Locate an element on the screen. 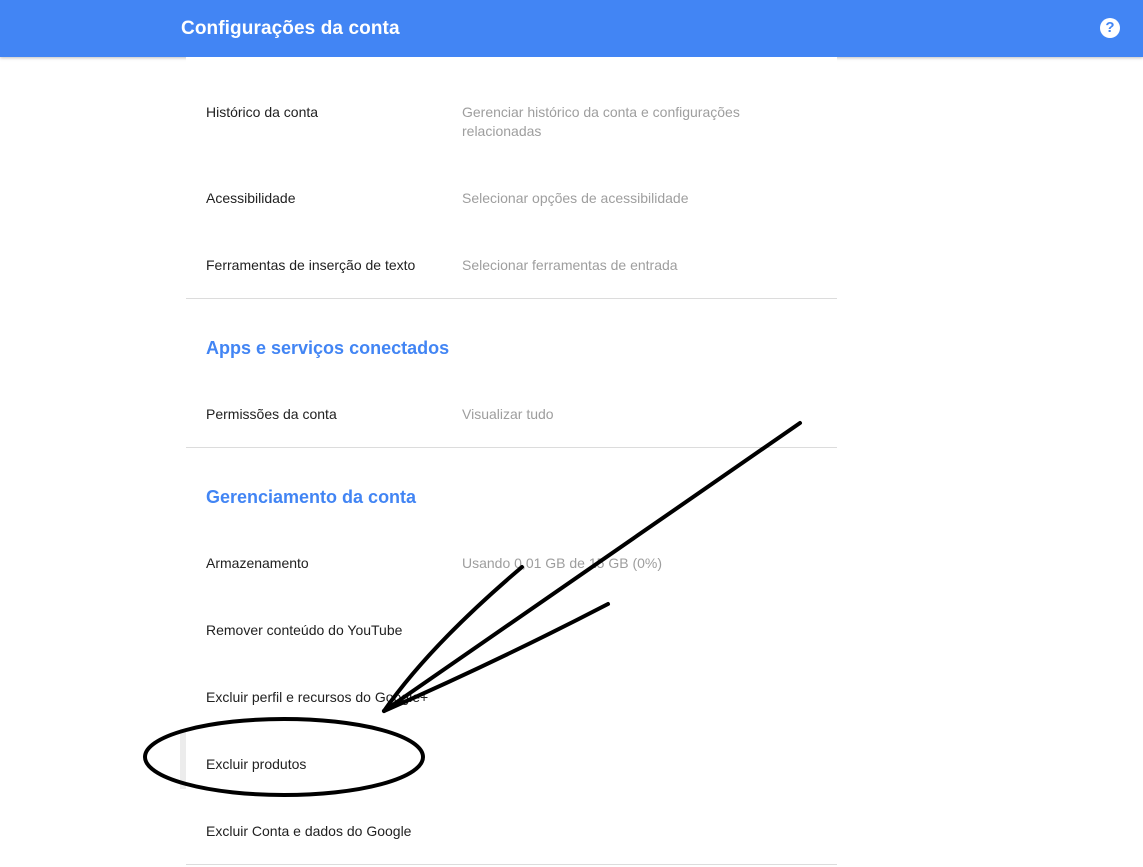 Image resolution: width=1143 pixels, height=867 pixels. row-description: Selecionar opções de acessibilidade is located at coordinates (575, 198).